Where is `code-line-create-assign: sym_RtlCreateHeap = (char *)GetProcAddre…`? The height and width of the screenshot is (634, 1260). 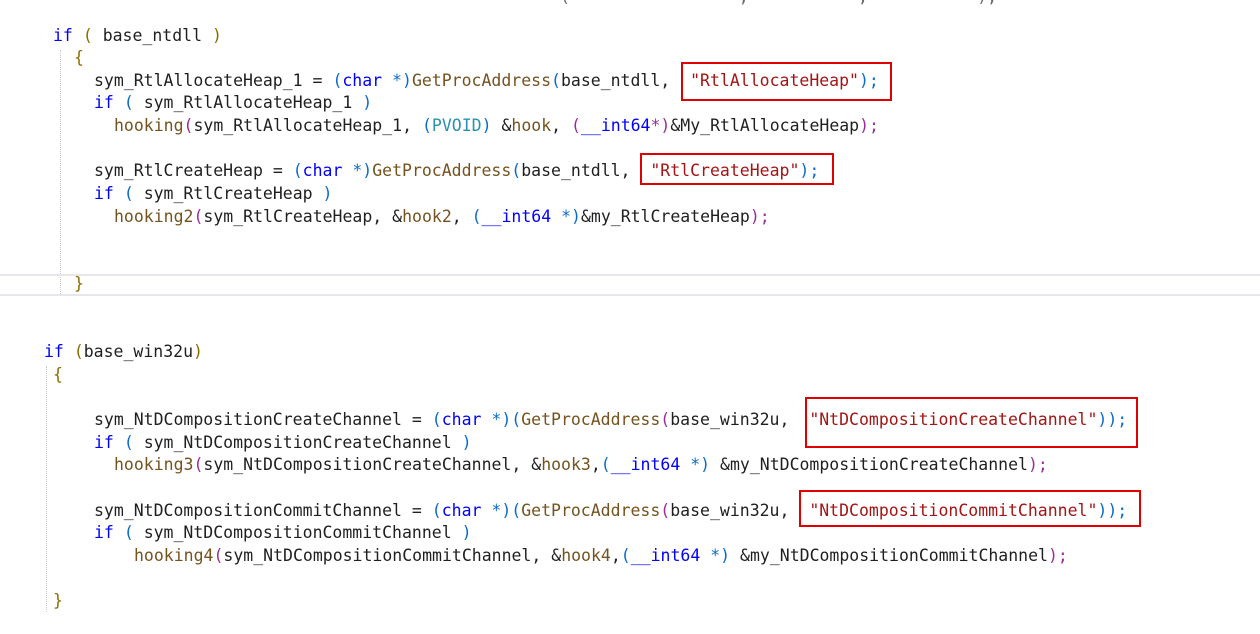
code-line-create-assign: sym_RtlCreateHeap = (char *)GetProcAddre… is located at coordinates (456, 171).